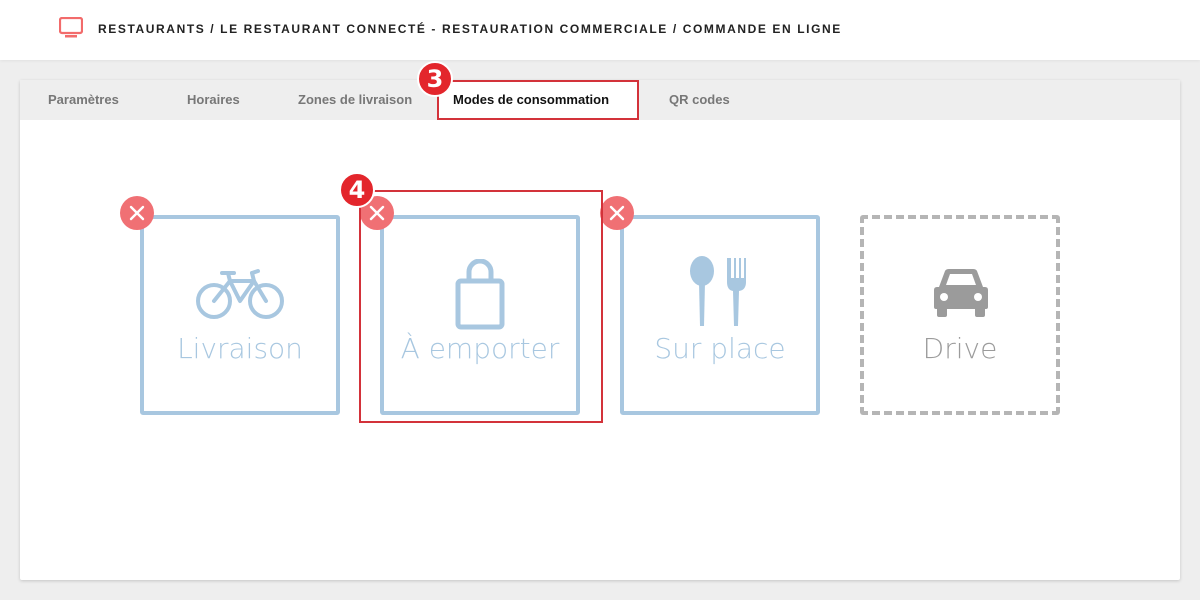 The image size is (1200, 600). What do you see at coordinates (480, 294) in the screenshot?
I see `shopping-bag-icon` at bounding box center [480, 294].